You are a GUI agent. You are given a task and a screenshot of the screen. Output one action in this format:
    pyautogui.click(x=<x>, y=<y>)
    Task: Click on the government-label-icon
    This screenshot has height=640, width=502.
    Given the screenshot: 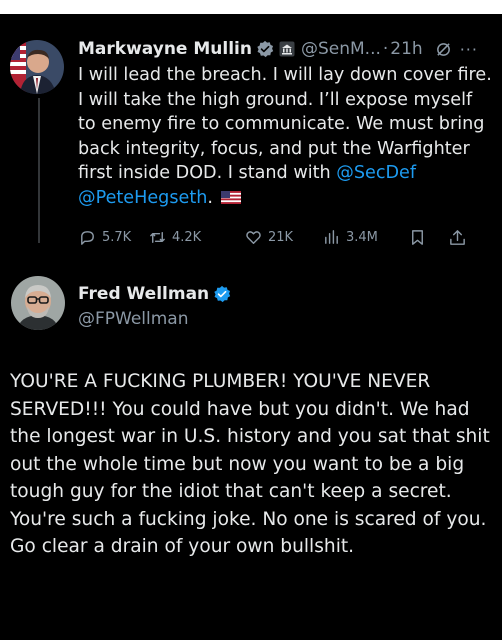 What is the action you would take?
    pyautogui.click(x=287, y=49)
    